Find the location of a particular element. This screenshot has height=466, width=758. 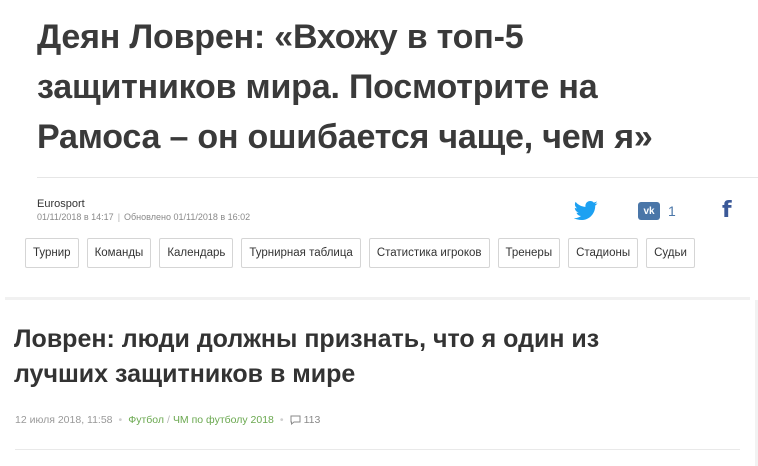

vk-share-button: vk 1 is located at coordinates (657, 211).